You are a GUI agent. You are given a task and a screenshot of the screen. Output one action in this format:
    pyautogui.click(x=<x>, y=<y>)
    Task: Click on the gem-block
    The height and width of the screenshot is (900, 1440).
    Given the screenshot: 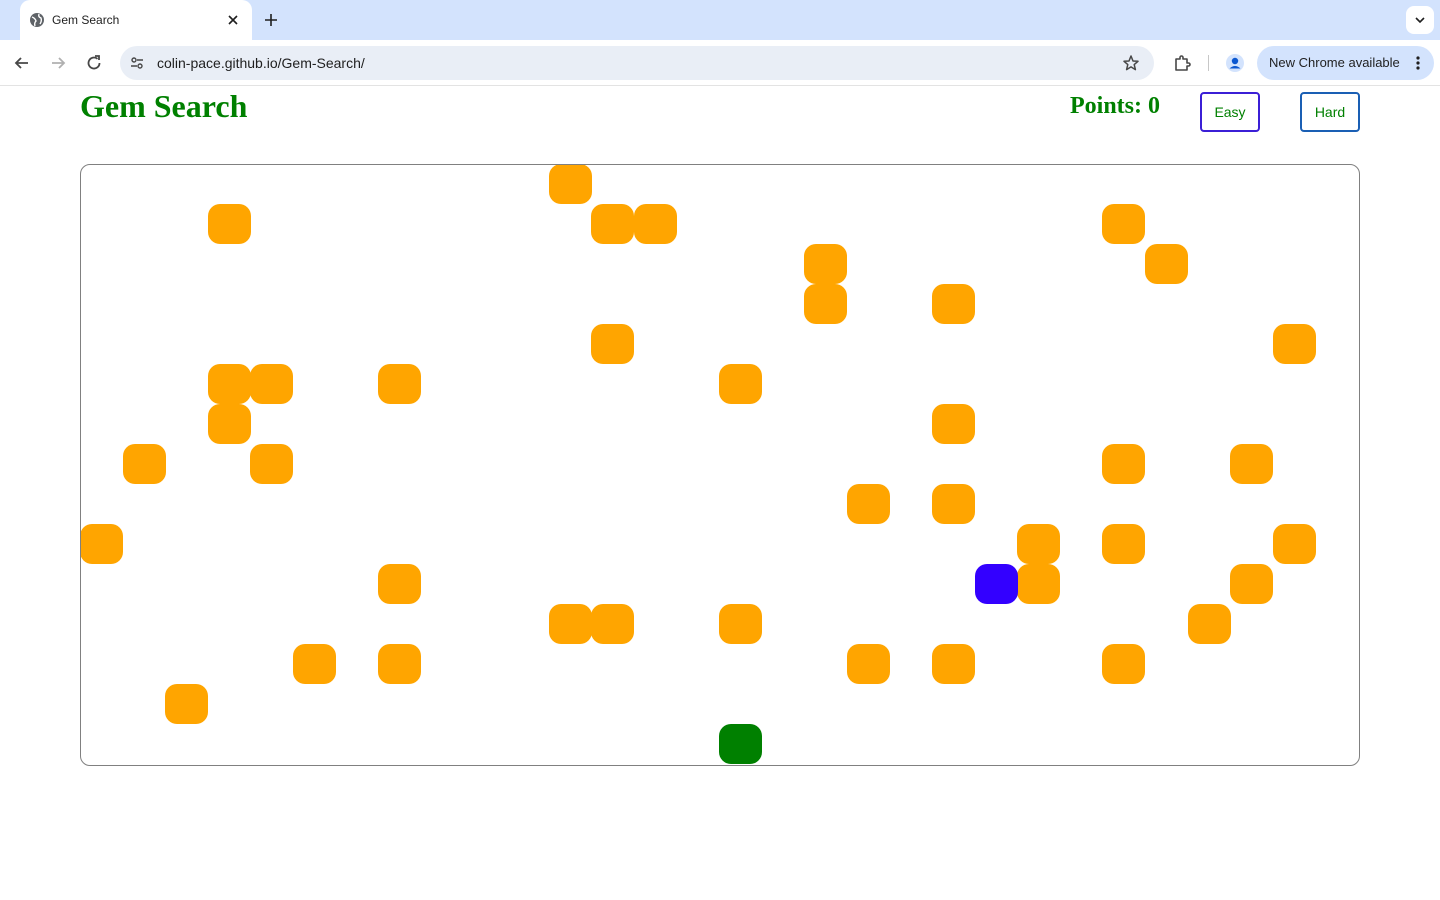 What is the action you would take?
    pyautogui.click(x=740, y=744)
    